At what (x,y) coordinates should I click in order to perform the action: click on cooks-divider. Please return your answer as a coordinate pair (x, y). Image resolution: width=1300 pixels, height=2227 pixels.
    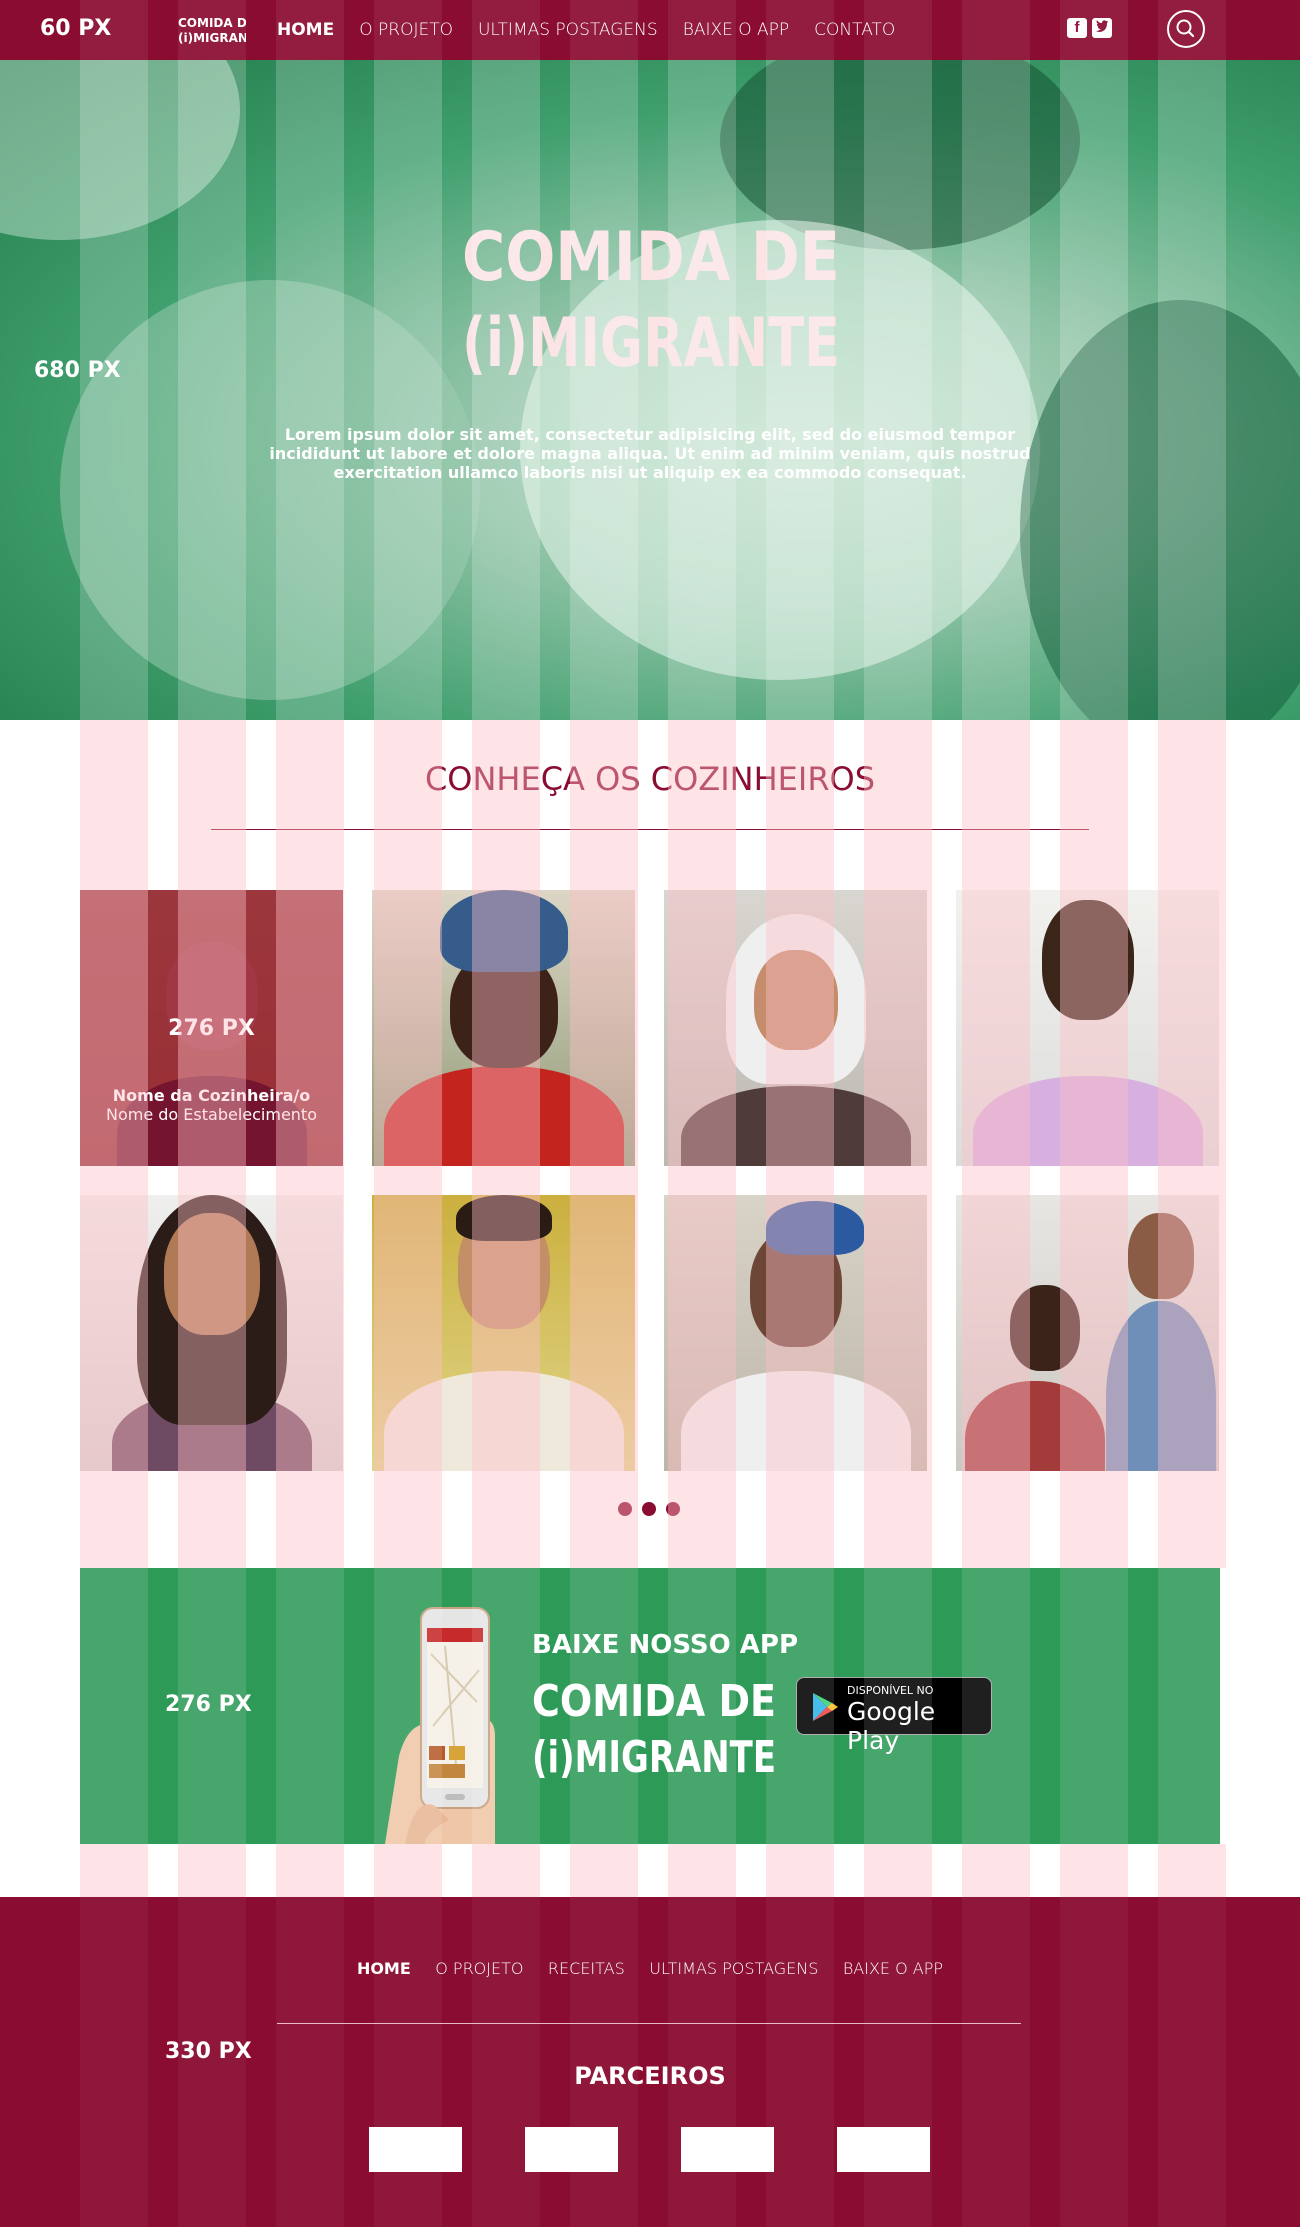
    Looking at the image, I should click on (650, 829).